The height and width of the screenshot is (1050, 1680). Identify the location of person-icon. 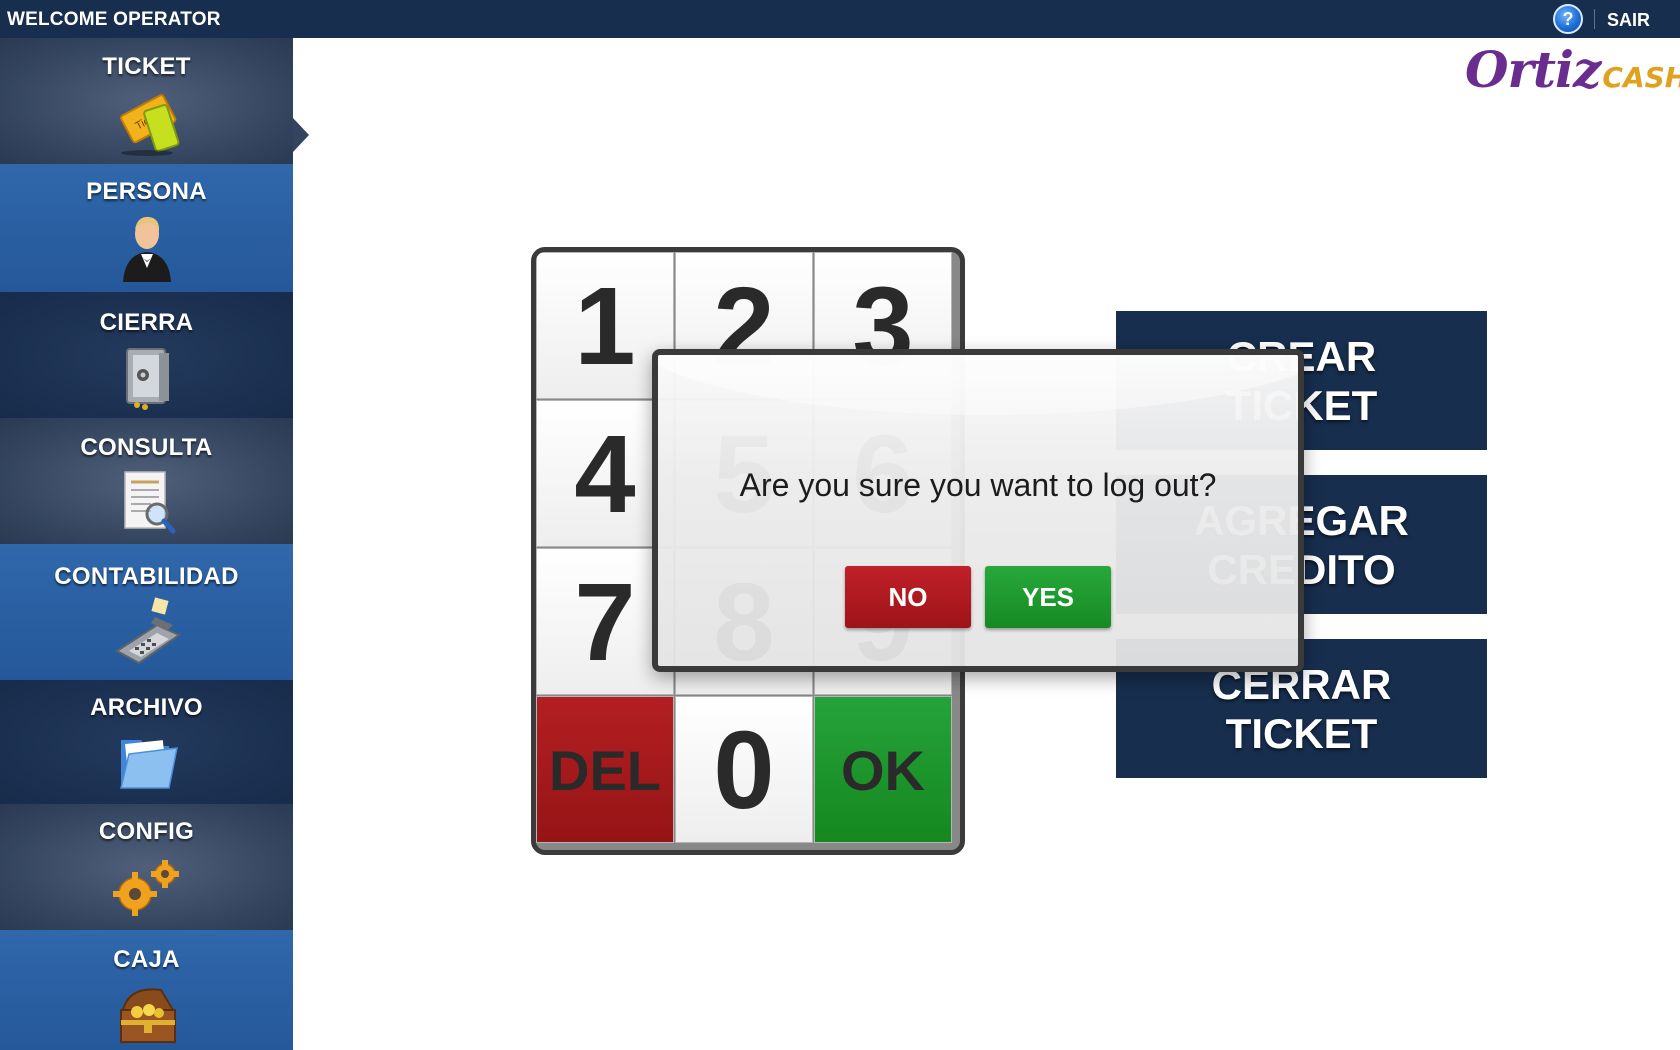
(146, 249).